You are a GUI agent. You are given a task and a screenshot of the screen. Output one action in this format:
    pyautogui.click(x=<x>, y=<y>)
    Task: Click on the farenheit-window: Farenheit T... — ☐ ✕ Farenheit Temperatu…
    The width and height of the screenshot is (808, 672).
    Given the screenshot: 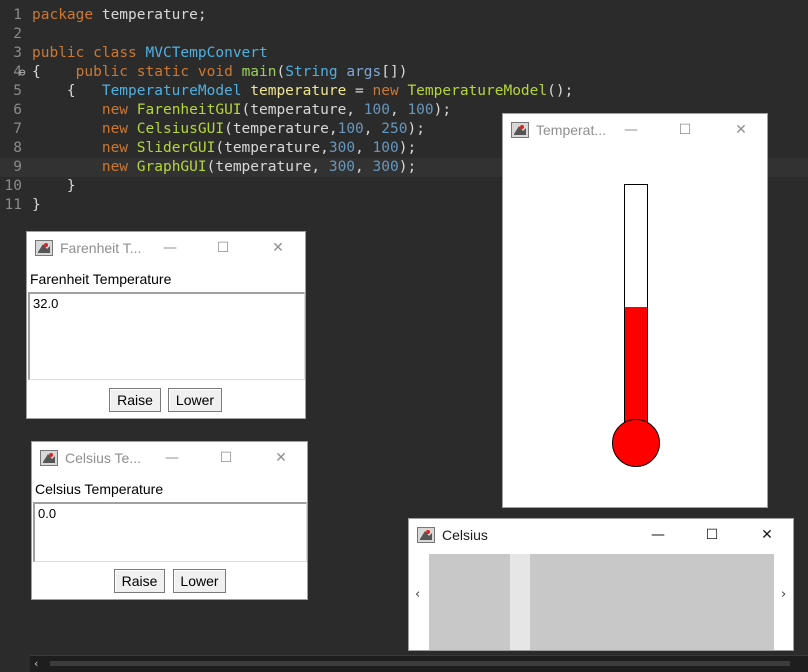 What is the action you would take?
    pyautogui.click(x=166, y=325)
    